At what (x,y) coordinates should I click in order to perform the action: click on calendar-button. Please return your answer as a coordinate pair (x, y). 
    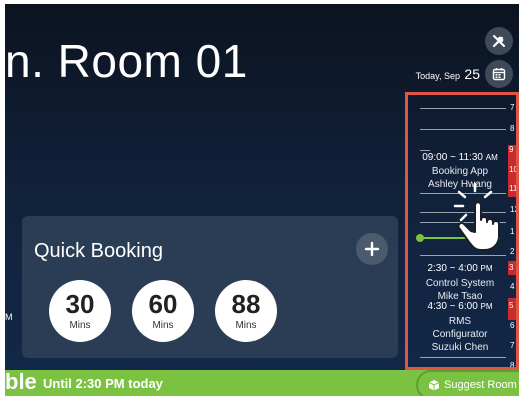
    Looking at the image, I should click on (499, 74).